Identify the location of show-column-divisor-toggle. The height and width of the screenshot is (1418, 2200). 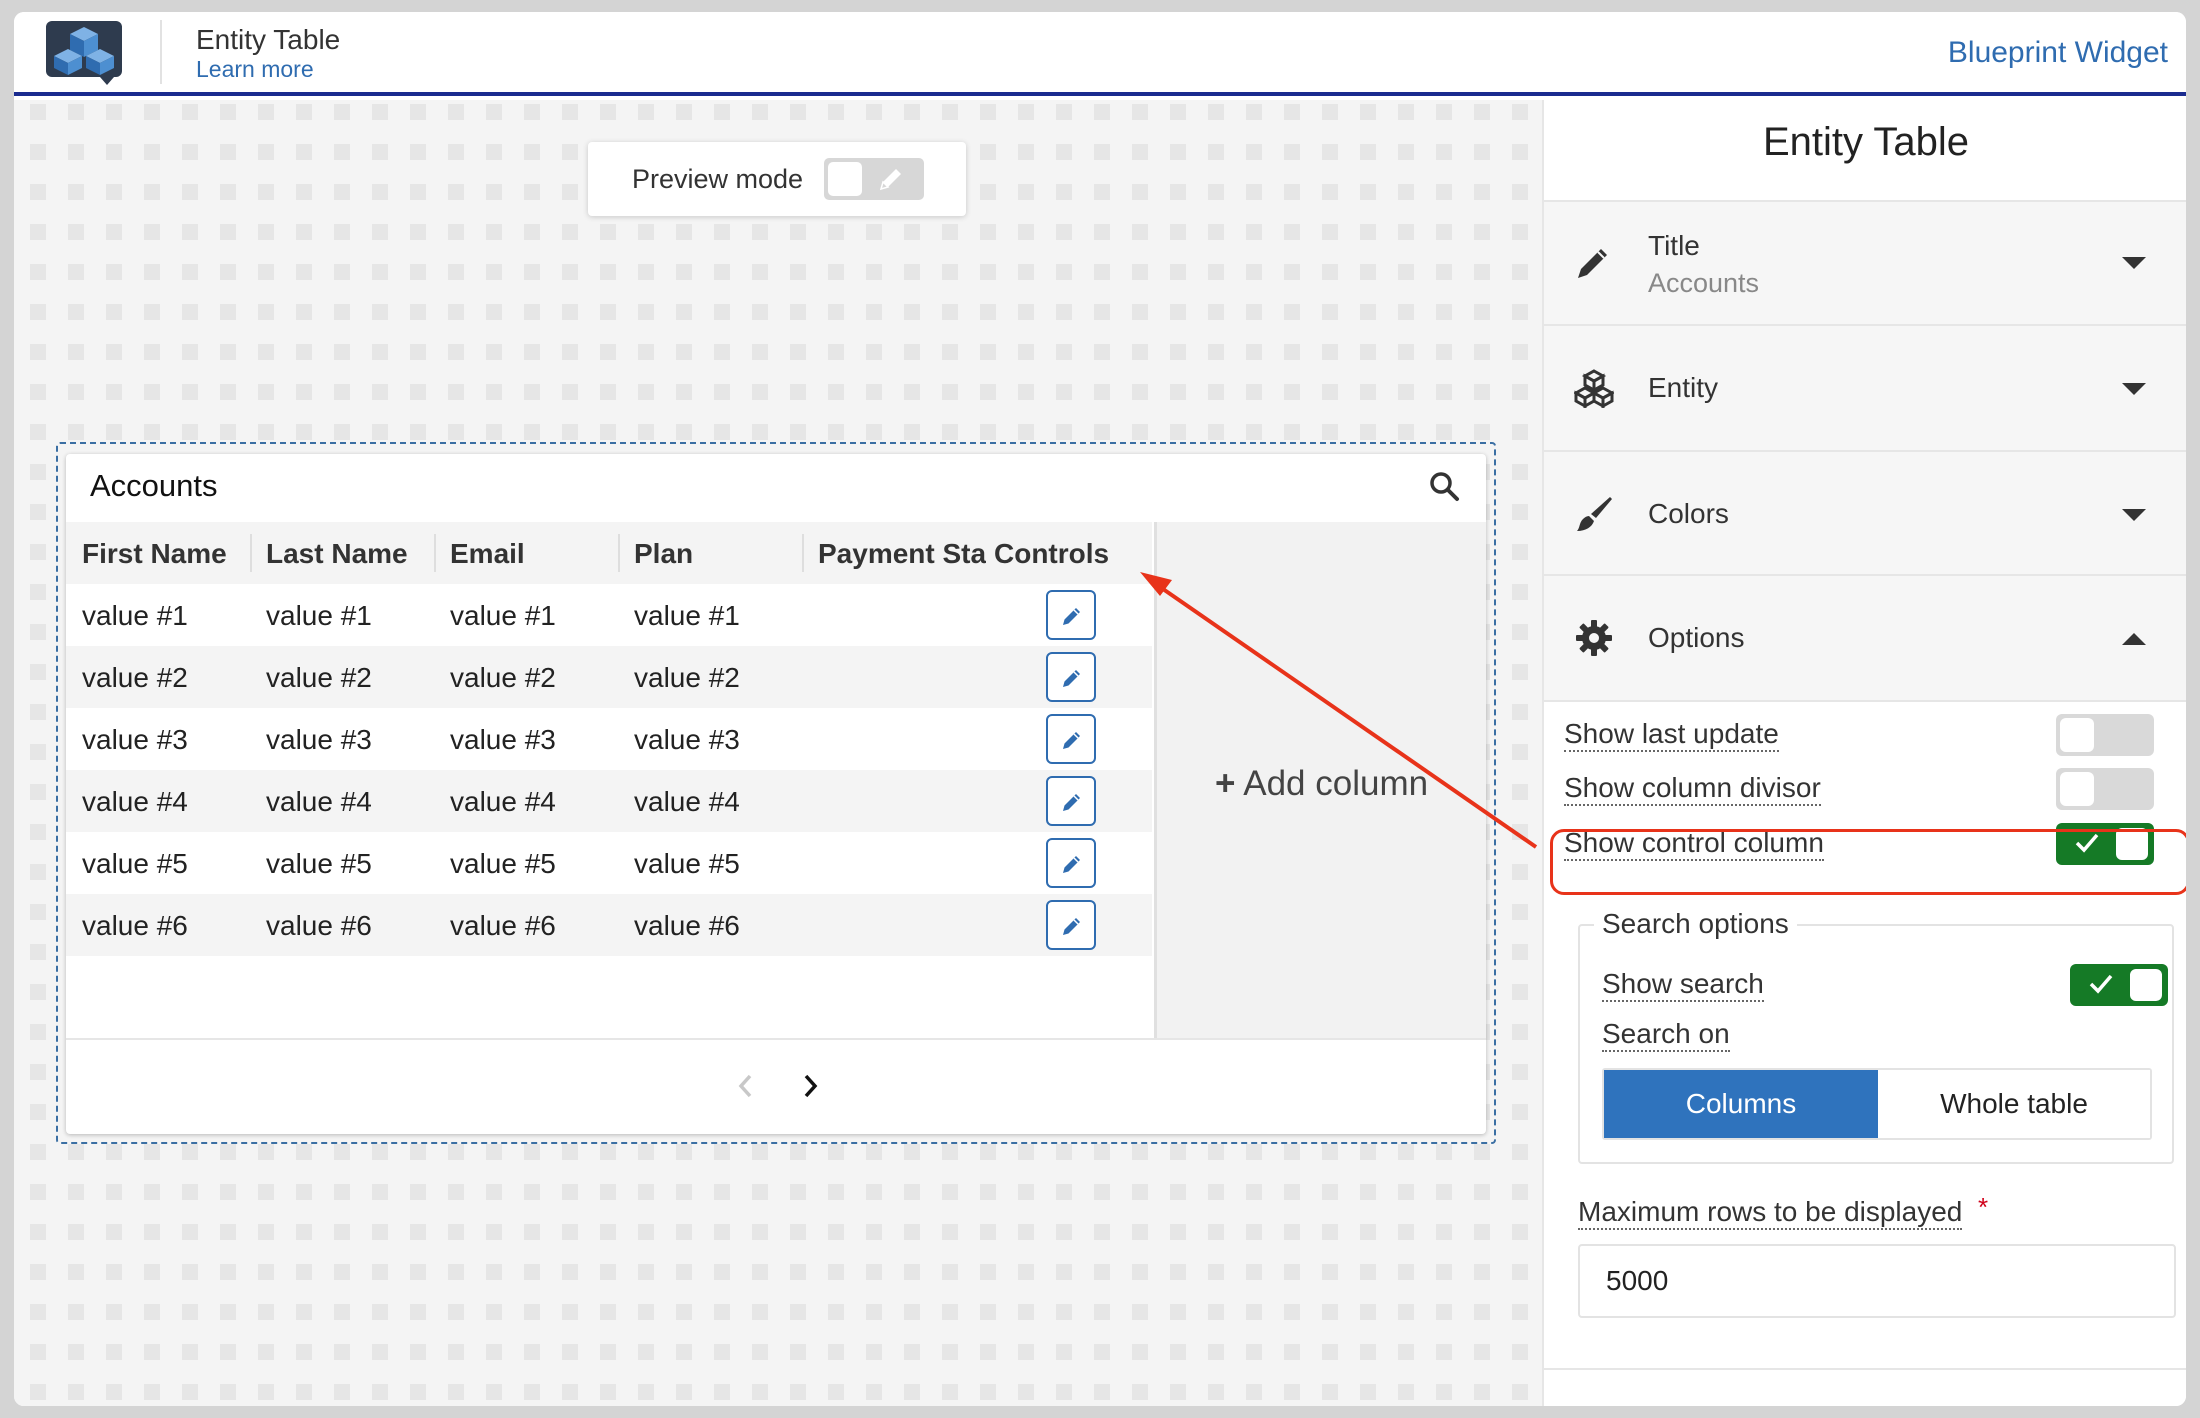
(2105, 789).